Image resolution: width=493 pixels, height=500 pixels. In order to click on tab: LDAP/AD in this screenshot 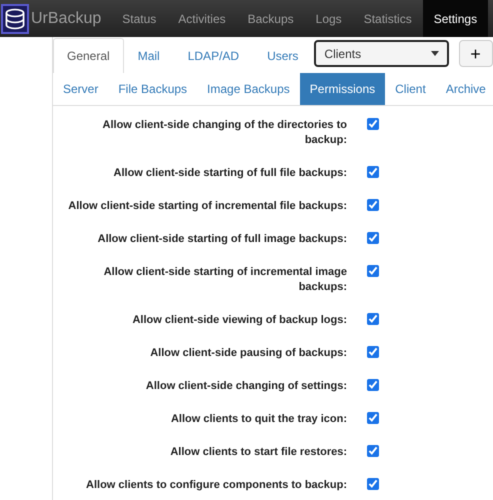, I will do `click(214, 55)`.